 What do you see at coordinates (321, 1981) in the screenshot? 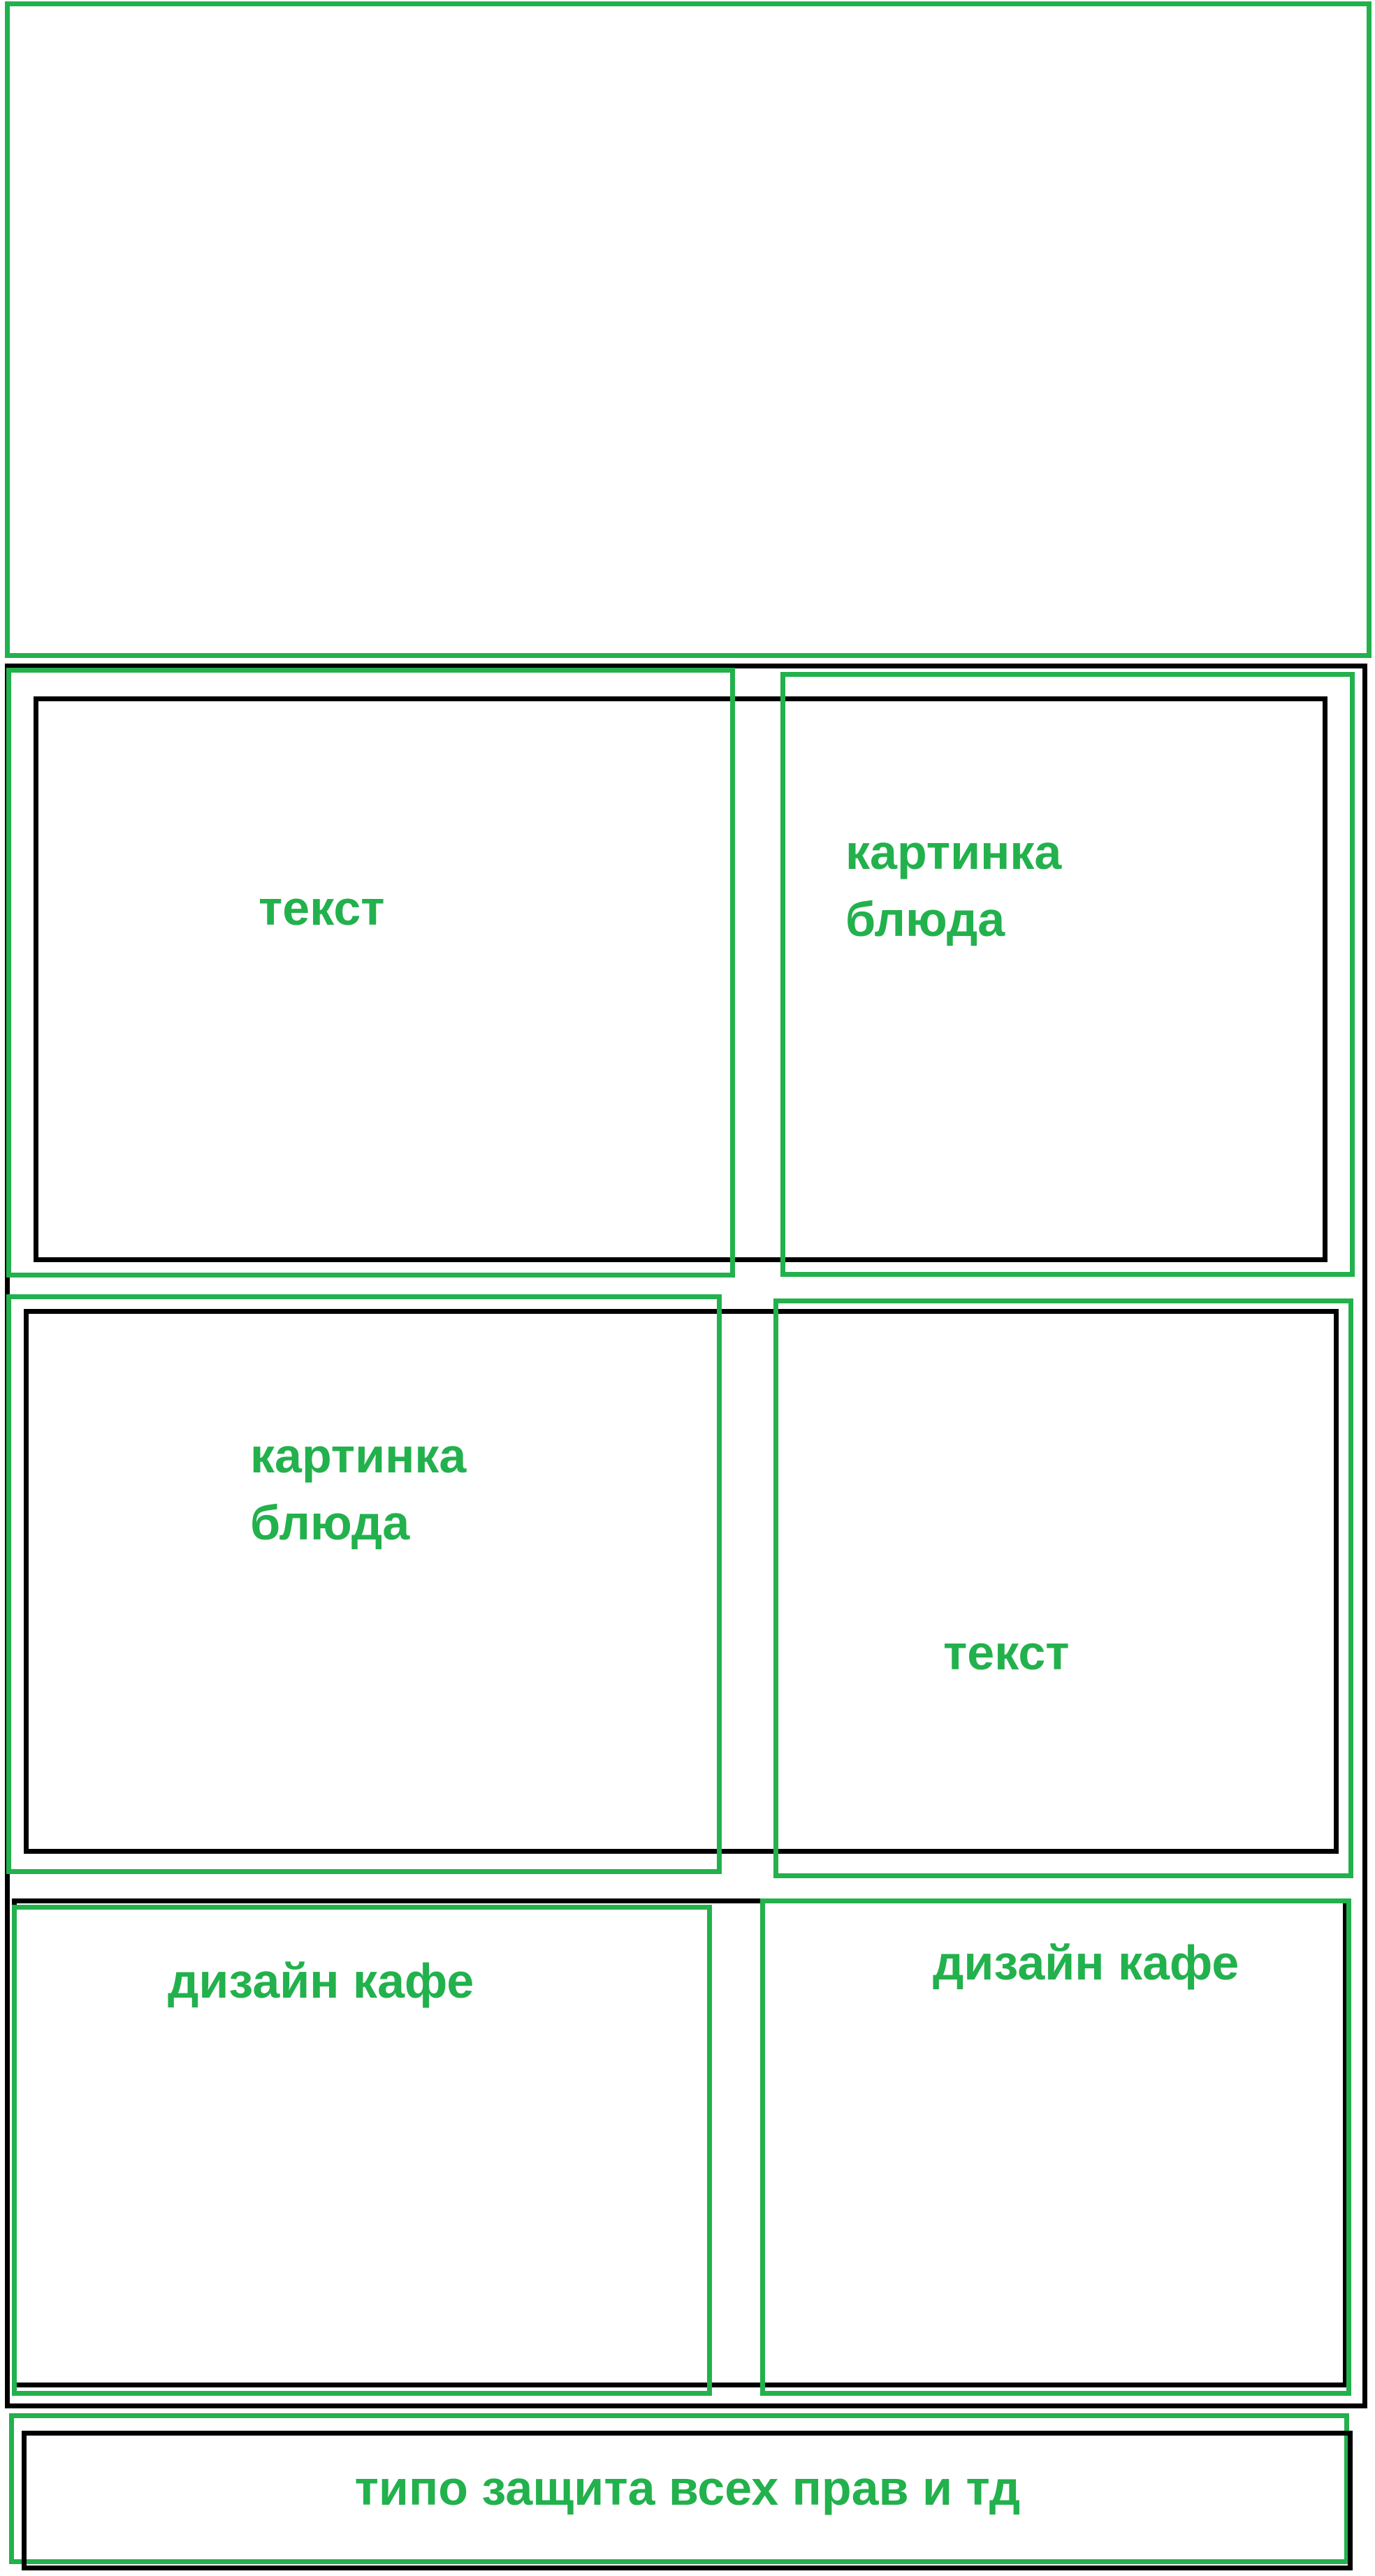
I see `row3-left-cafe-design-label: дизайн кафе` at bounding box center [321, 1981].